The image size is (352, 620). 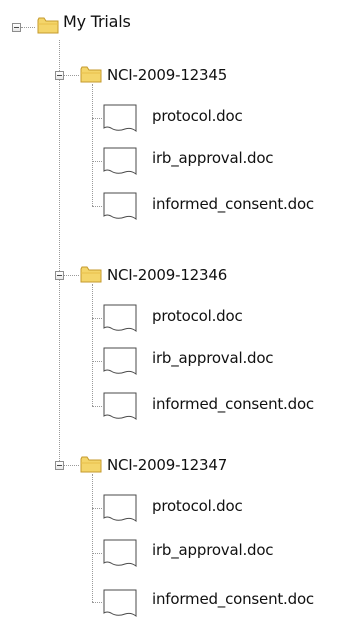 I want to click on tree-node-label: My Trials, so click(x=97, y=22).